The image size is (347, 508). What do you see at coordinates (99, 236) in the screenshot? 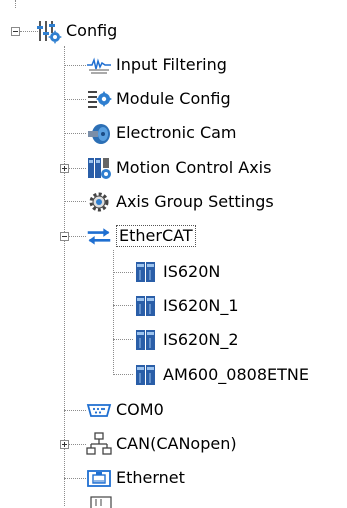
I see `ethercat-arrows-icon` at bounding box center [99, 236].